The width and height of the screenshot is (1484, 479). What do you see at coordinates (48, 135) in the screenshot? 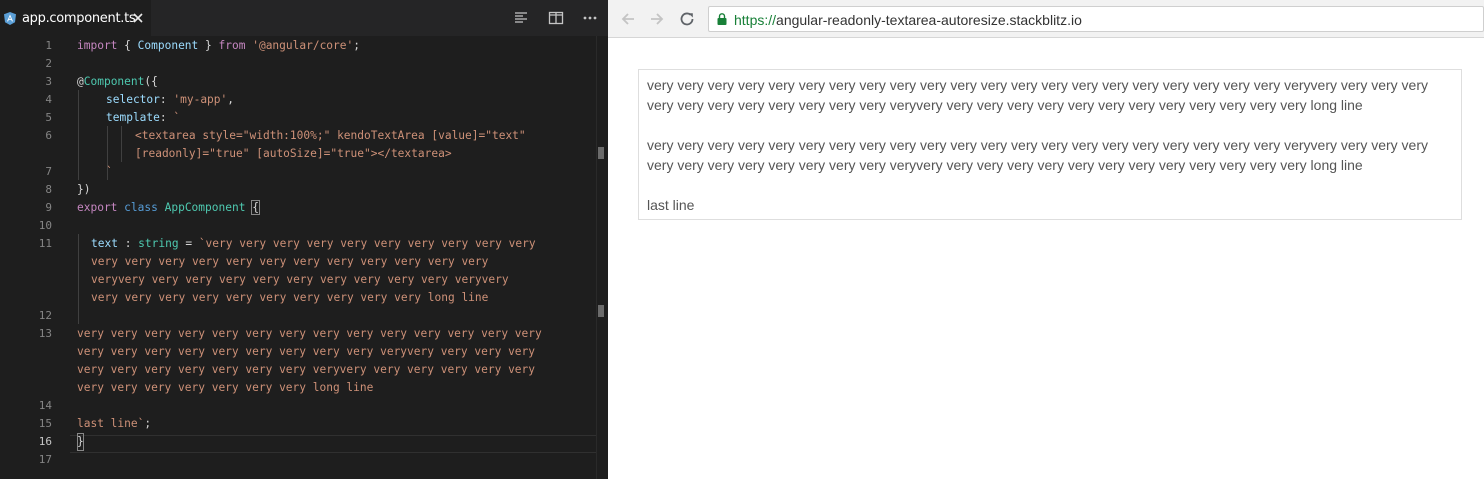
I see `line-number: 6` at bounding box center [48, 135].